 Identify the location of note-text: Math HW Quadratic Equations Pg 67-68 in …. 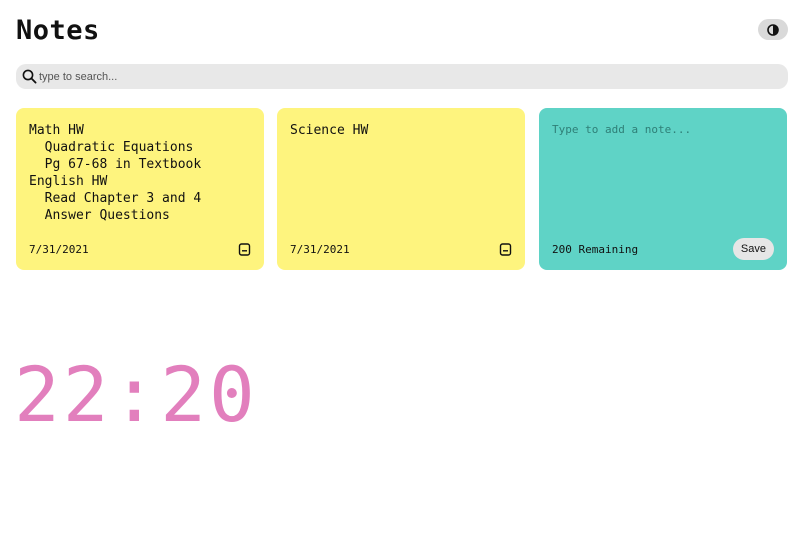
(115, 173).